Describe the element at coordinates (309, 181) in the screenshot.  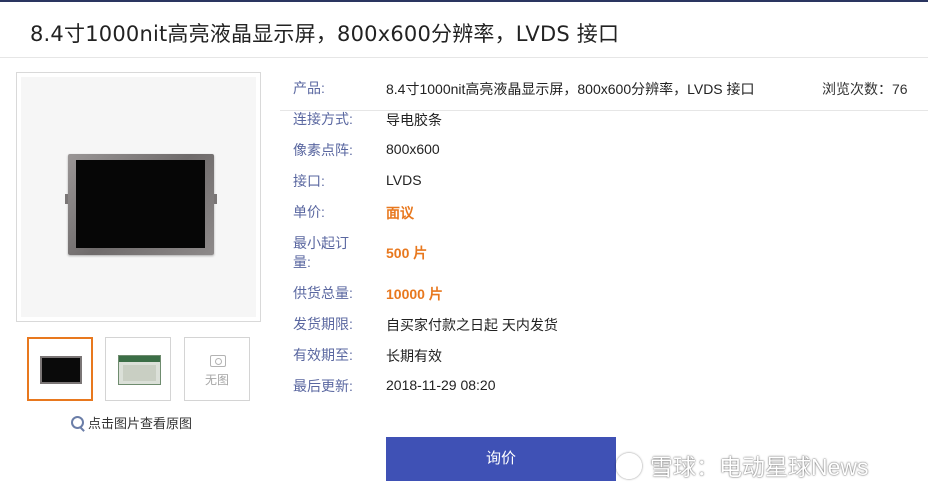
I see `detail-label: 接口:` at that location.